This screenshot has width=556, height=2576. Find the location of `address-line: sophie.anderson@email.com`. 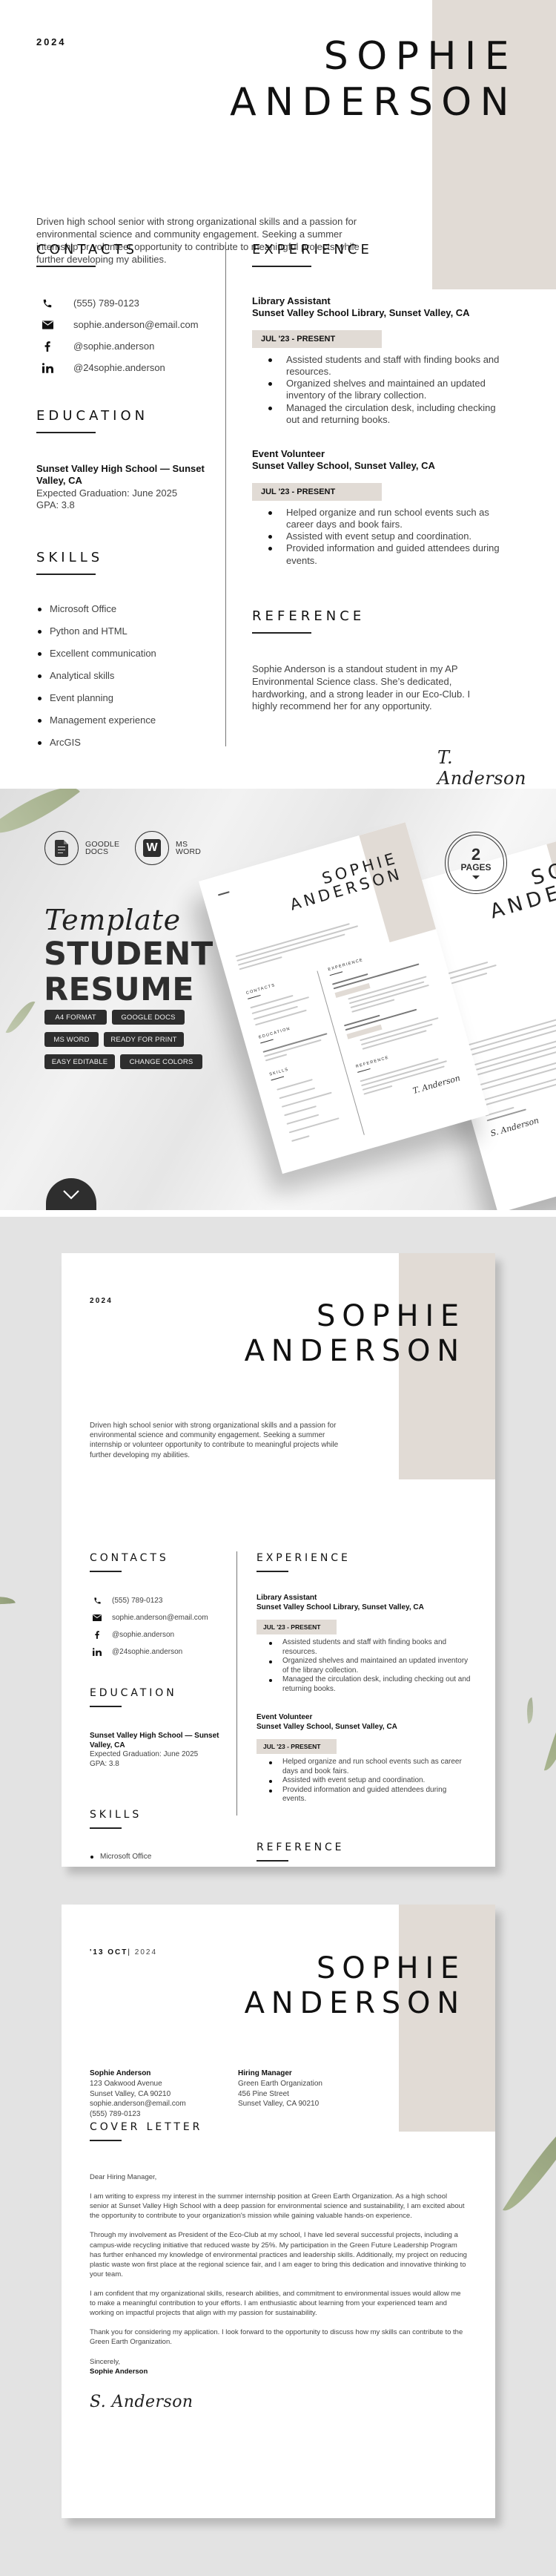

address-line: sophie.anderson@email.com is located at coordinates (138, 2104).